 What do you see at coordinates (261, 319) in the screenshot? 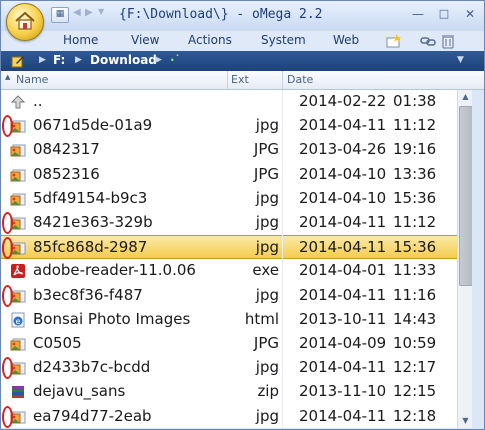
I see `file-ext: html` at bounding box center [261, 319].